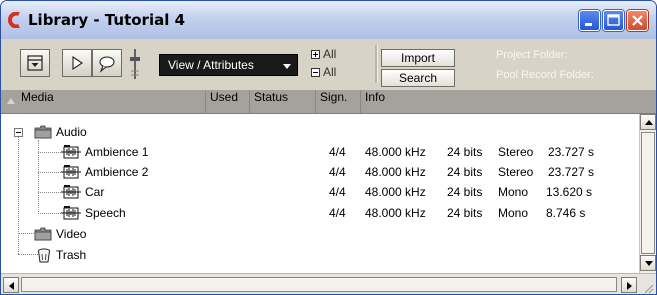  What do you see at coordinates (71, 255) in the screenshot?
I see `trash-label: Trash` at bounding box center [71, 255].